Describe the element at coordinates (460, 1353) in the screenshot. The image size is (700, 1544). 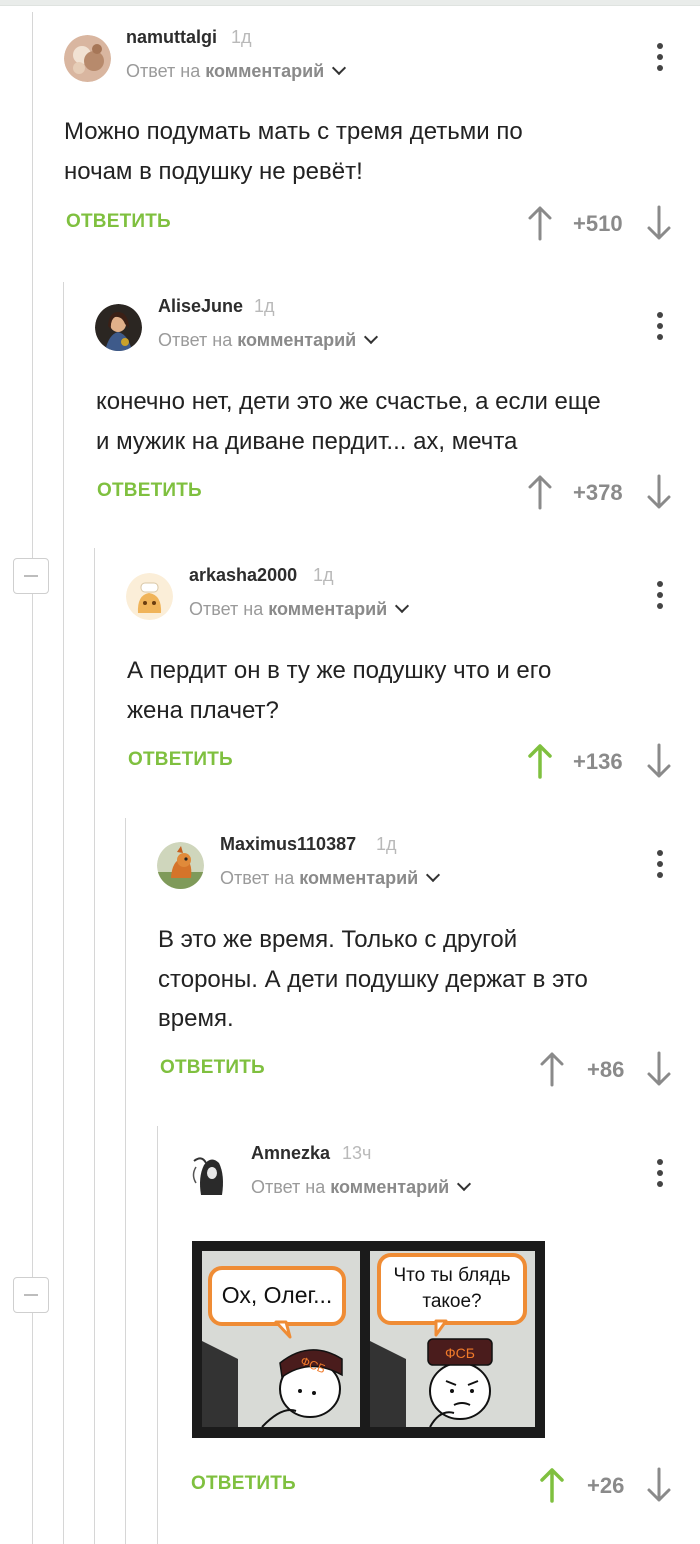
I see `meme-right-cap-text: ФСБ` at that location.